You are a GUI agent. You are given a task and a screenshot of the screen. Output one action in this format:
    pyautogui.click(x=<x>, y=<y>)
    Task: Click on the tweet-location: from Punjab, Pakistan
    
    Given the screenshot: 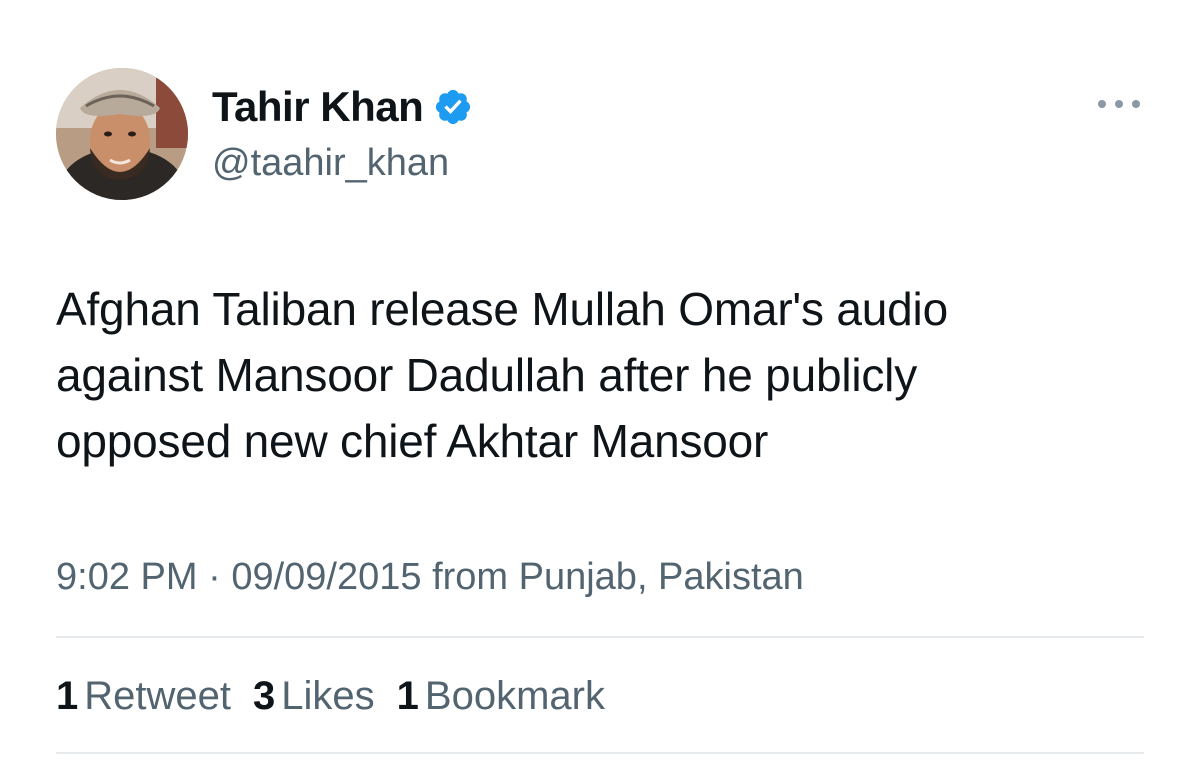 What is the action you would take?
    pyautogui.click(x=618, y=577)
    